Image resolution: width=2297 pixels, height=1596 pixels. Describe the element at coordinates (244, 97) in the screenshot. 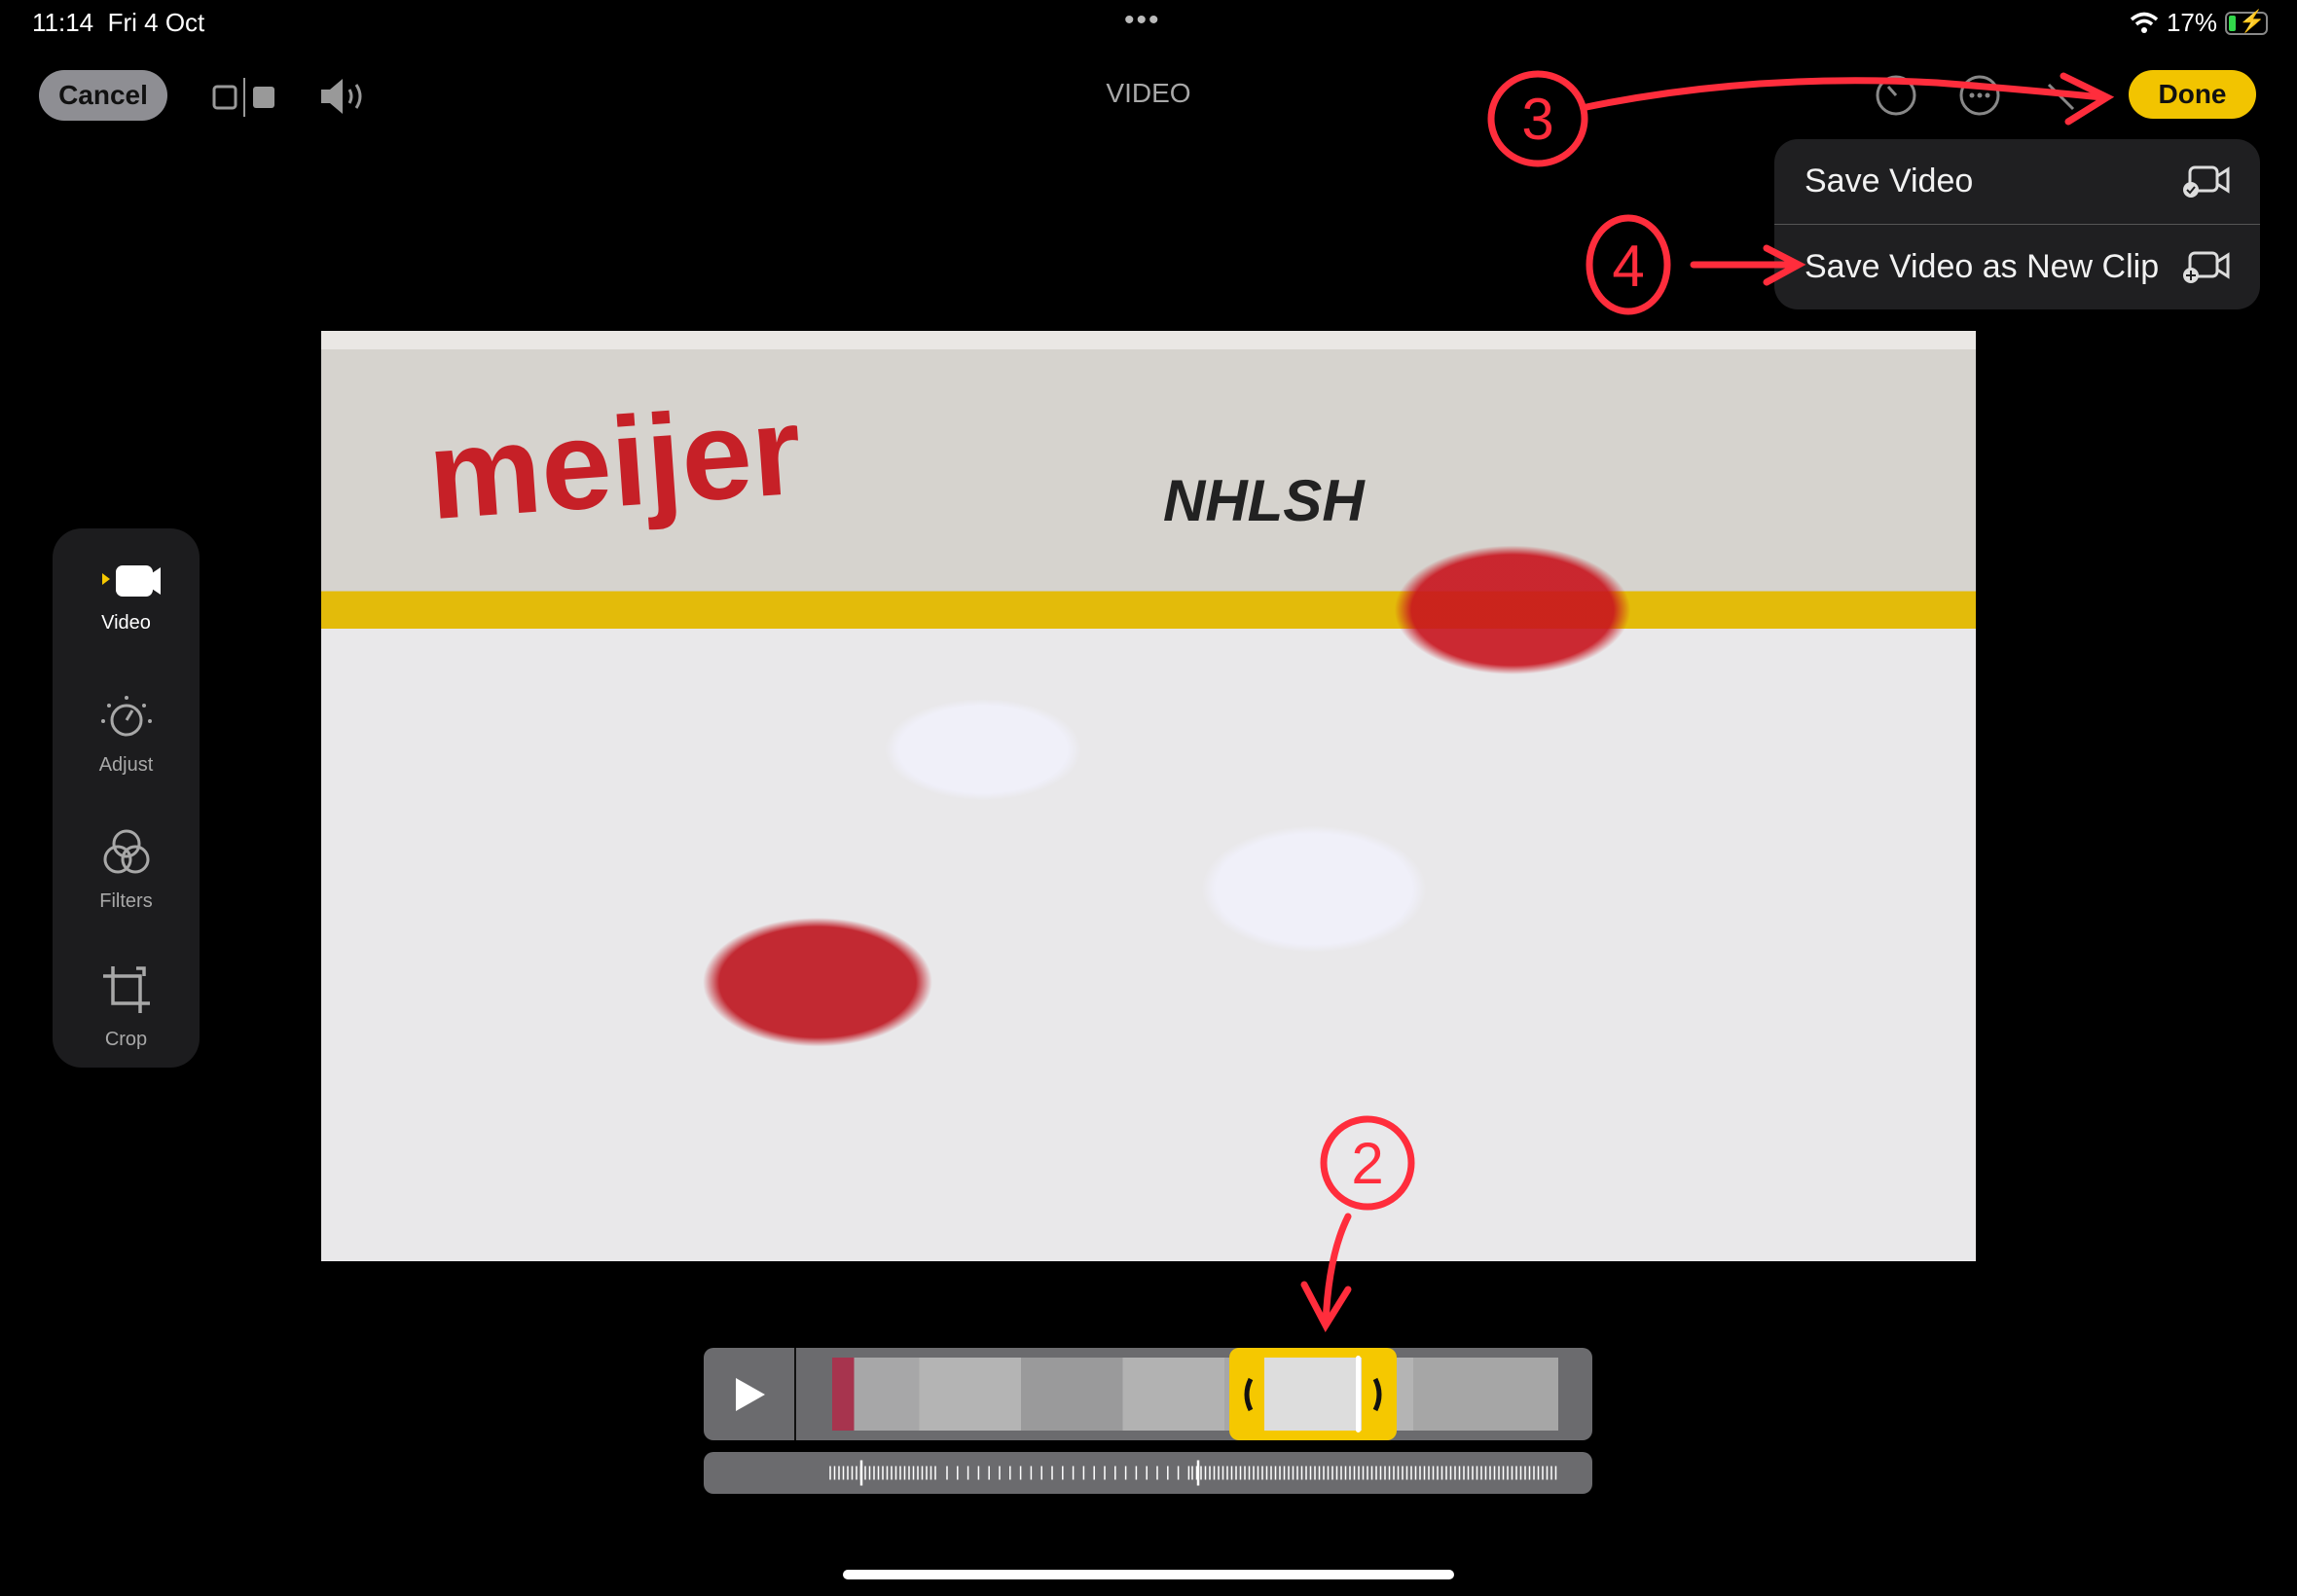

I see `compare-icon` at that location.